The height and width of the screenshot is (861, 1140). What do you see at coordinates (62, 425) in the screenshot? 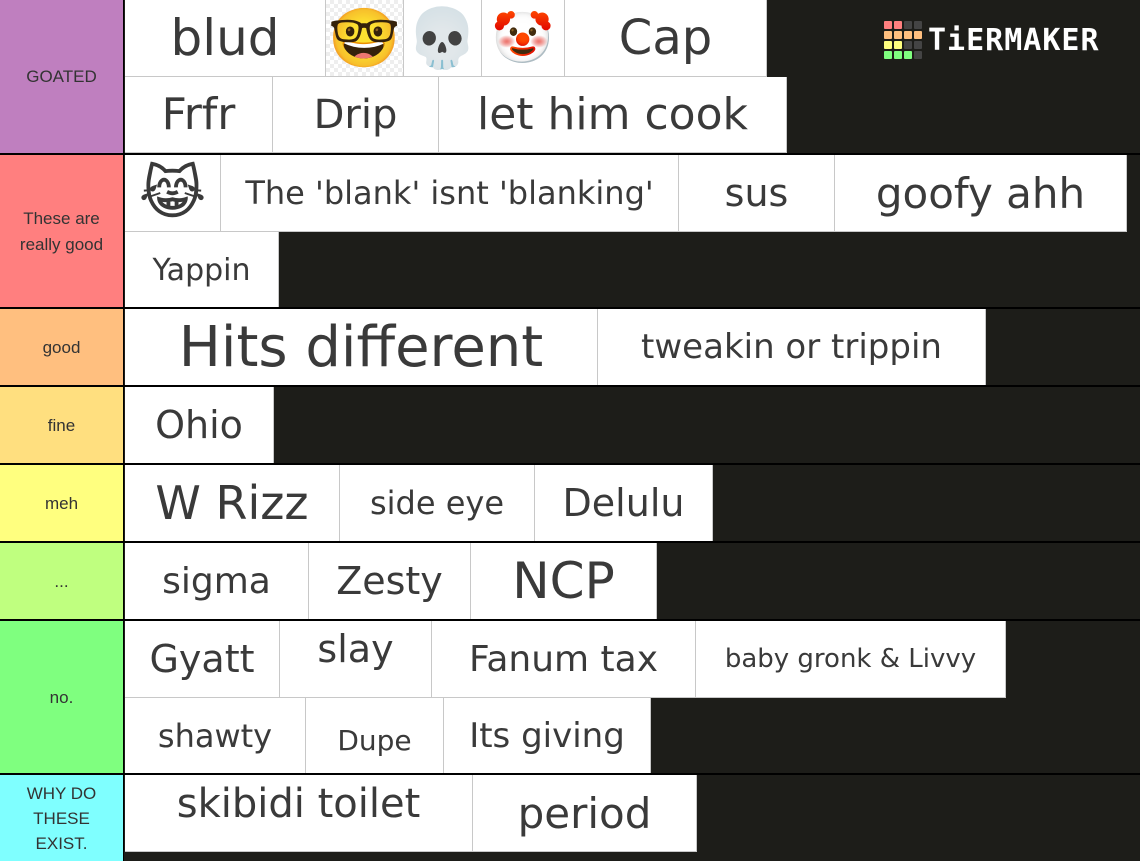
I see `tier-label: fine` at bounding box center [62, 425].